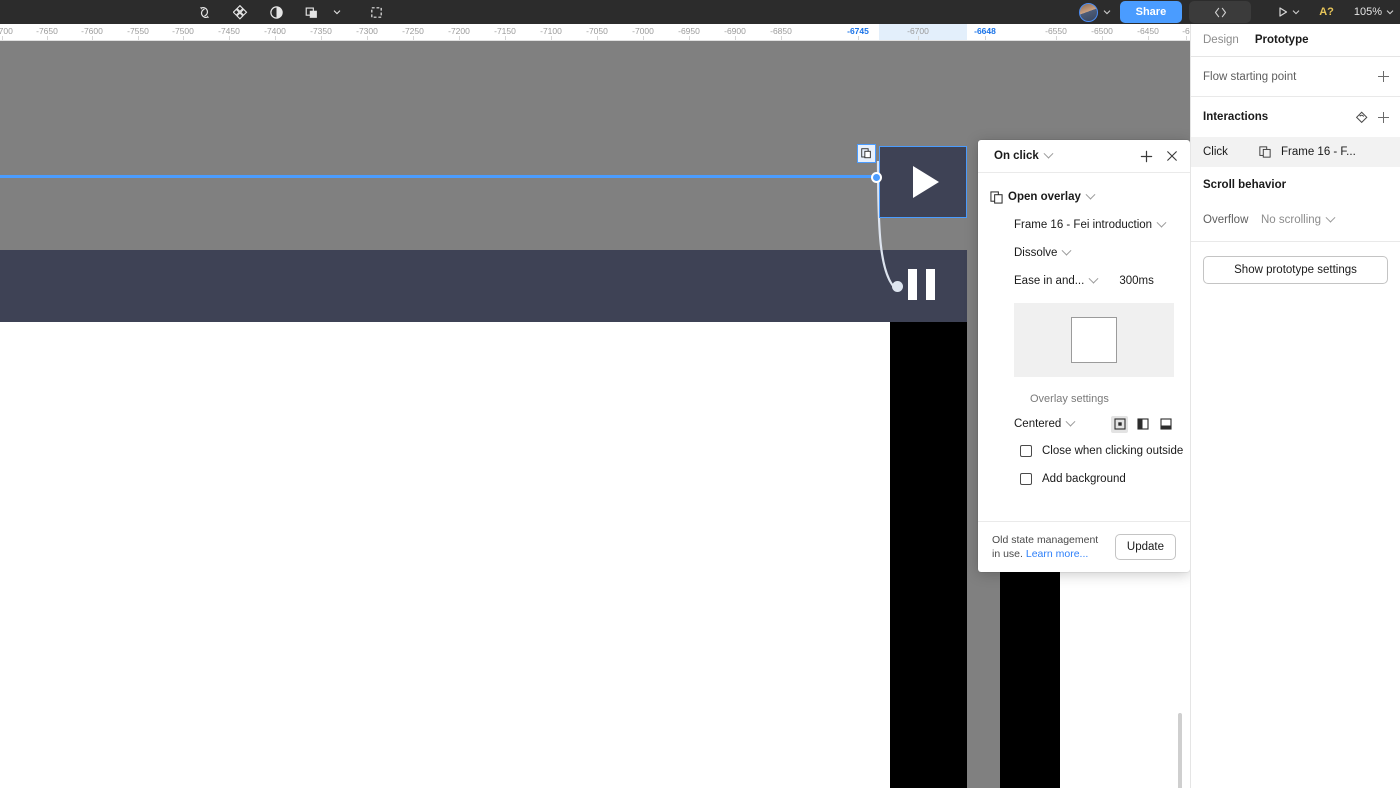  What do you see at coordinates (1383, 117) in the screenshot?
I see `add-interaction-sidebar-button` at bounding box center [1383, 117].